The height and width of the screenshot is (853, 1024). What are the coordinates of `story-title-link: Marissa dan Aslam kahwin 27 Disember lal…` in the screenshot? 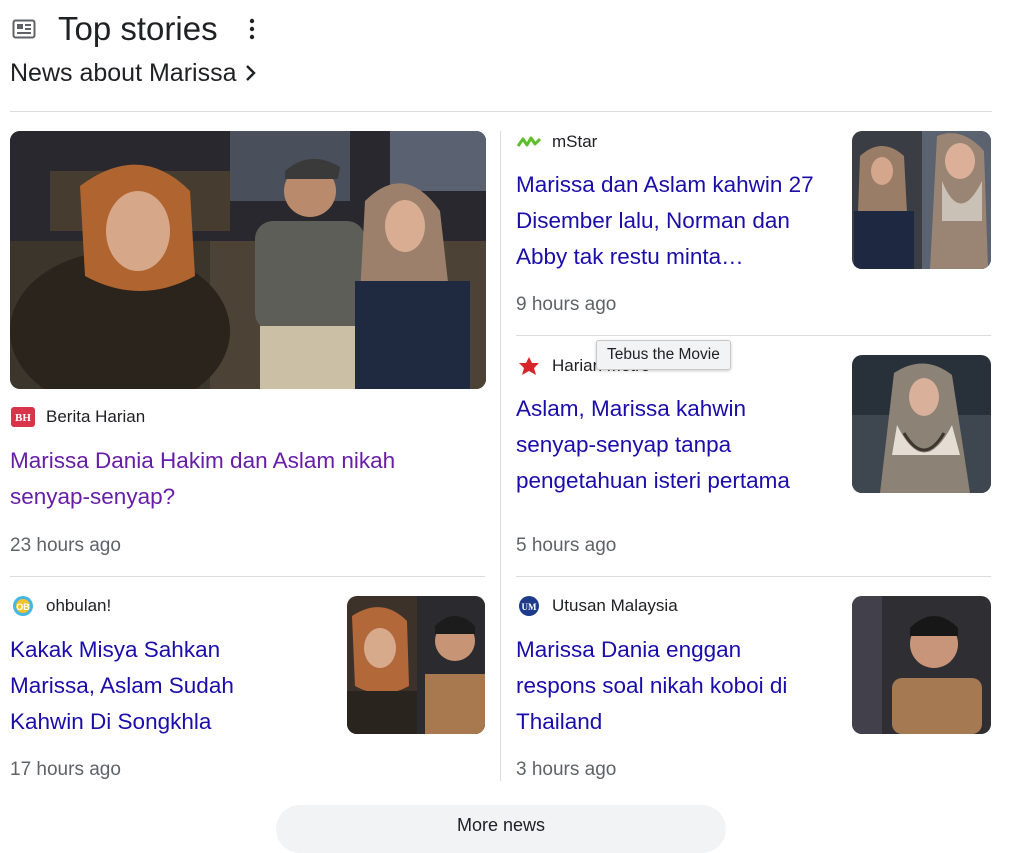 It's located at (668, 221).